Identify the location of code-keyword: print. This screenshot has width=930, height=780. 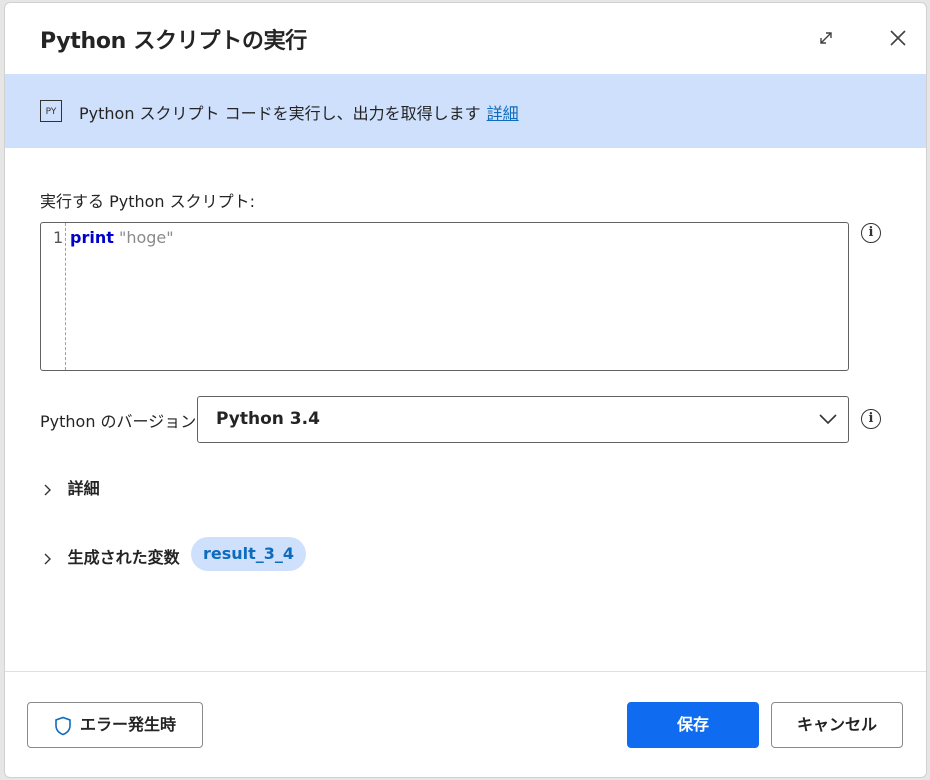
(92, 237).